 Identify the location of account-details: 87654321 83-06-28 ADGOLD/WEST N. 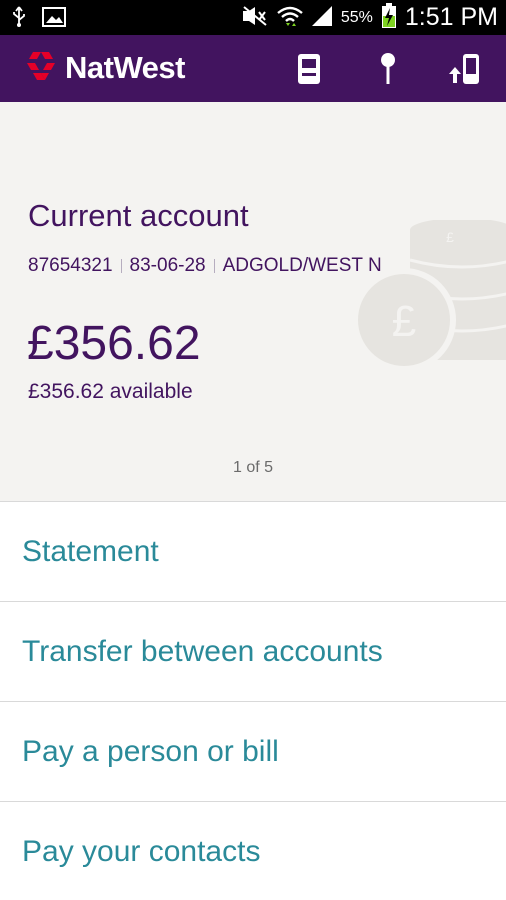
(205, 266).